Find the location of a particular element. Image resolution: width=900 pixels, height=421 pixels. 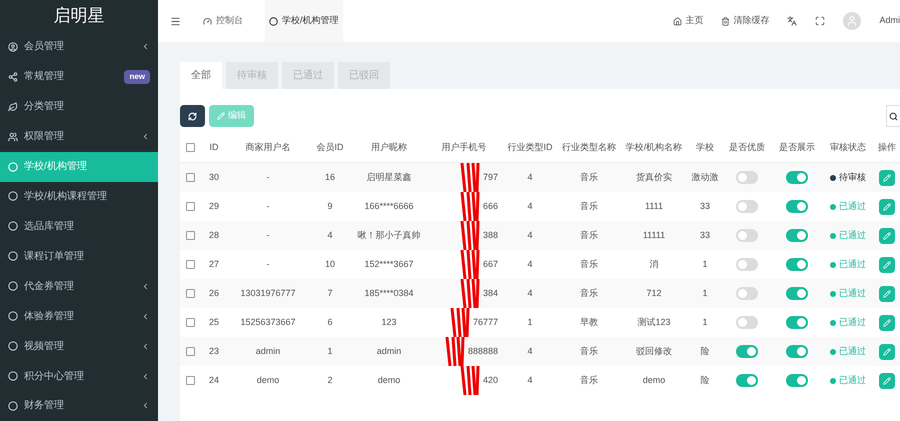

sidebar-item: 积分中心管理 is located at coordinates (79, 376).